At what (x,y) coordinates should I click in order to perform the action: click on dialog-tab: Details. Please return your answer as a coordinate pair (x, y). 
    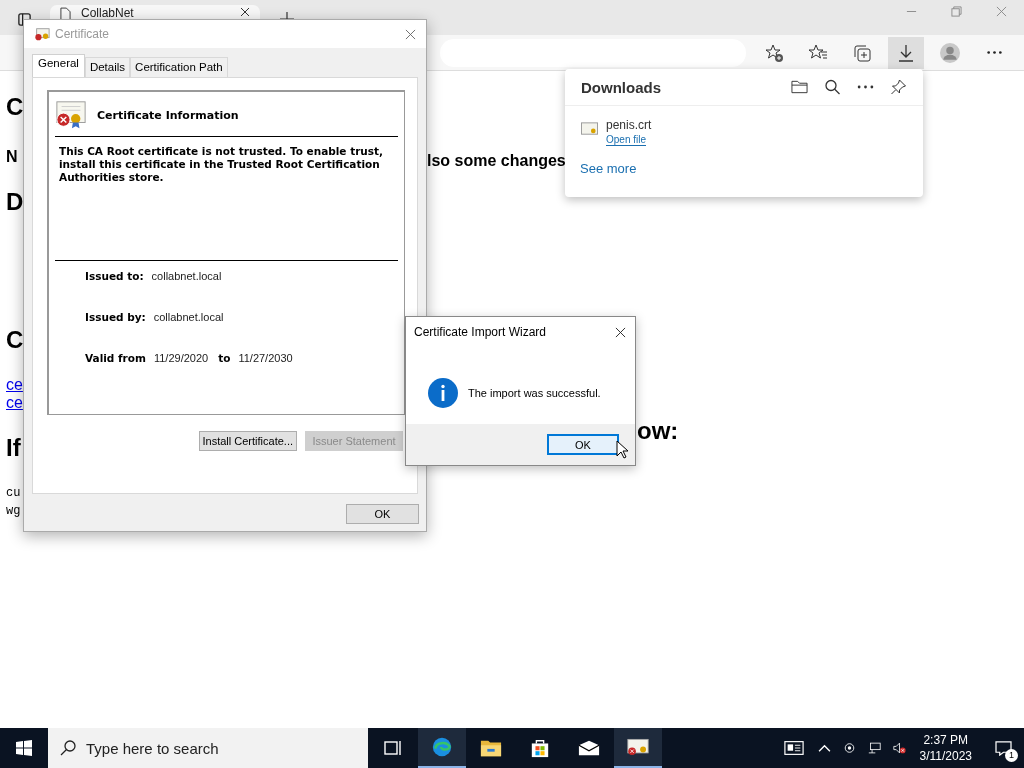
    Looking at the image, I should click on (107, 67).